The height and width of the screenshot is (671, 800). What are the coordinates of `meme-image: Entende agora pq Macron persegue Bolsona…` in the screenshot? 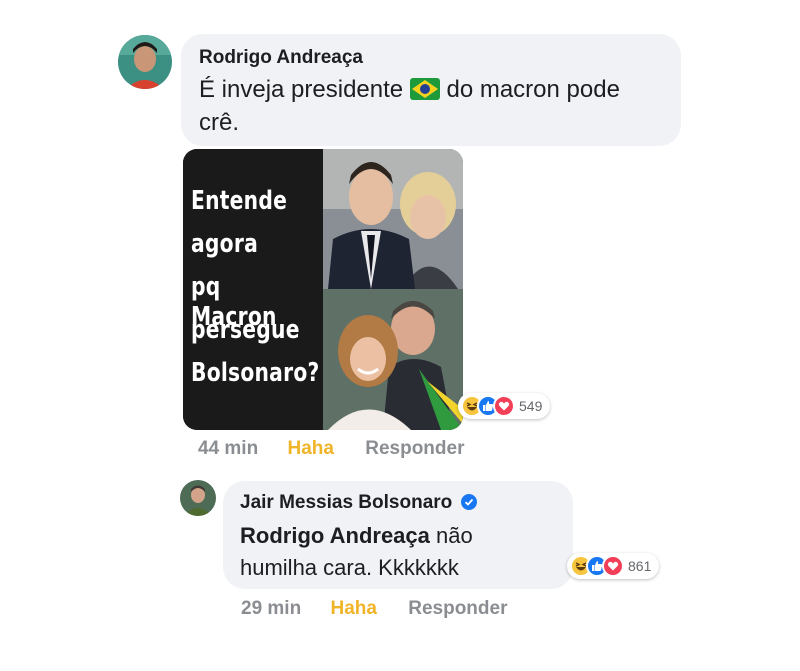 It's located at (323, 289).